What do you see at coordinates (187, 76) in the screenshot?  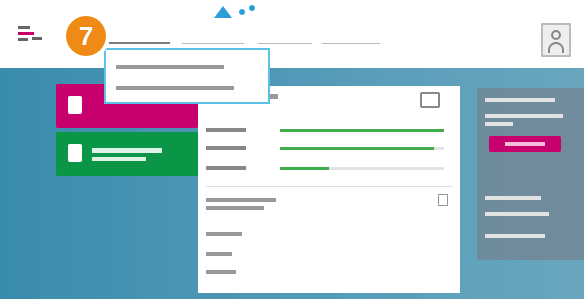 I see `nav-dropdown-menu` at bounding box center [187, 76].